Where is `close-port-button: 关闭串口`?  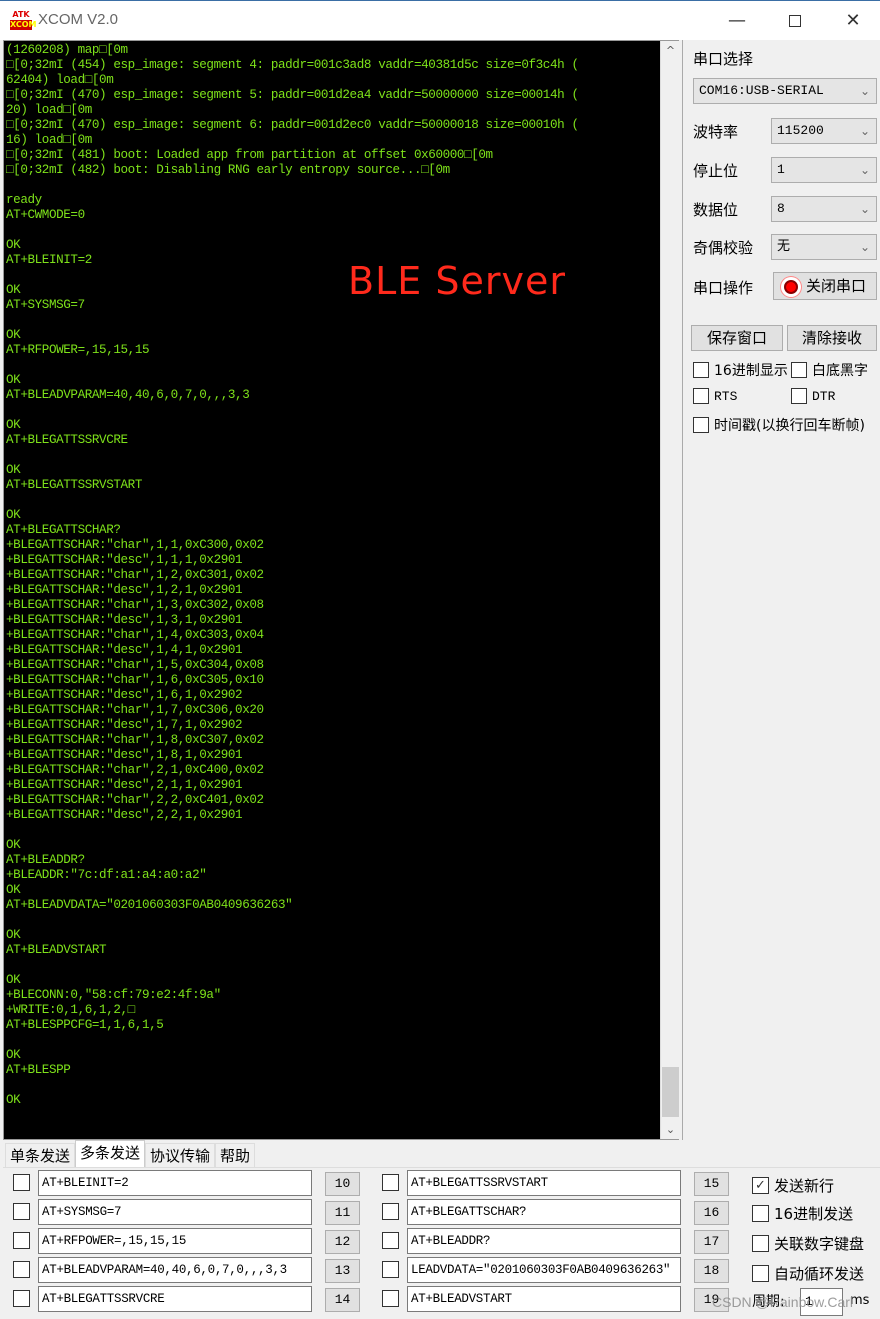
close-port-button: 关闭串口 is located at coordinates (825, 286).